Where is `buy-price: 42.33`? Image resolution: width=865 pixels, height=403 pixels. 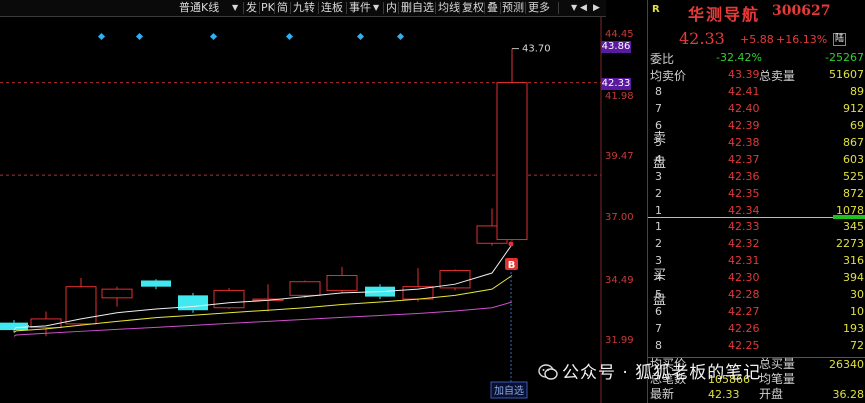 buy-price: 42.33 is located at coordinates (744, 226).